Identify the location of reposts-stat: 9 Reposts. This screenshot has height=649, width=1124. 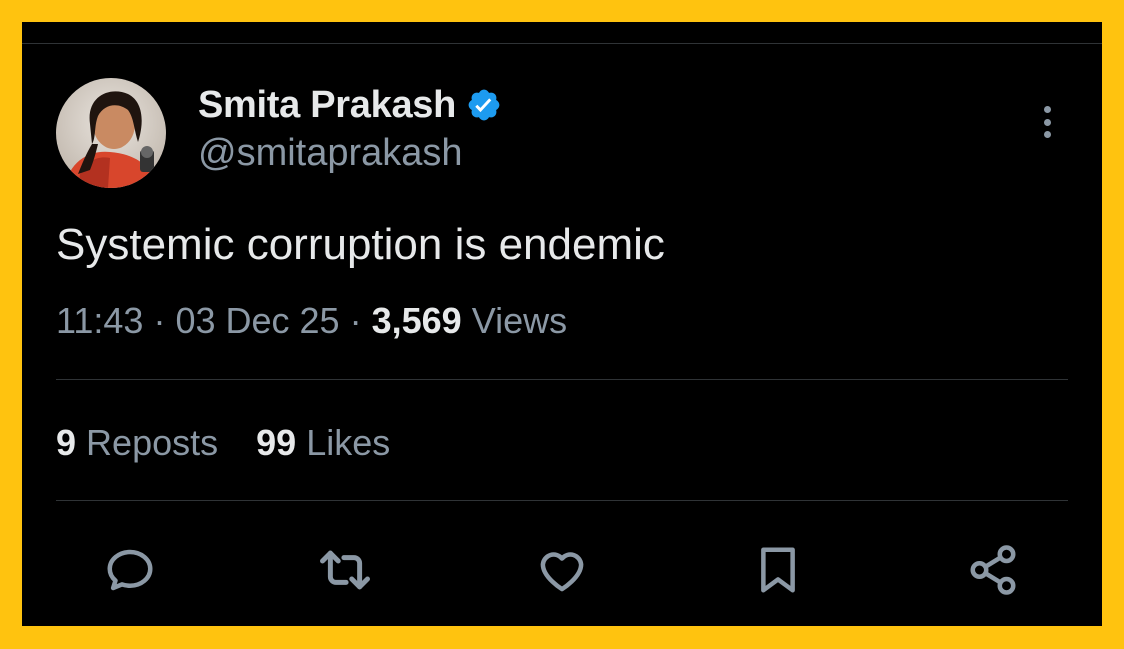
(137, 443).